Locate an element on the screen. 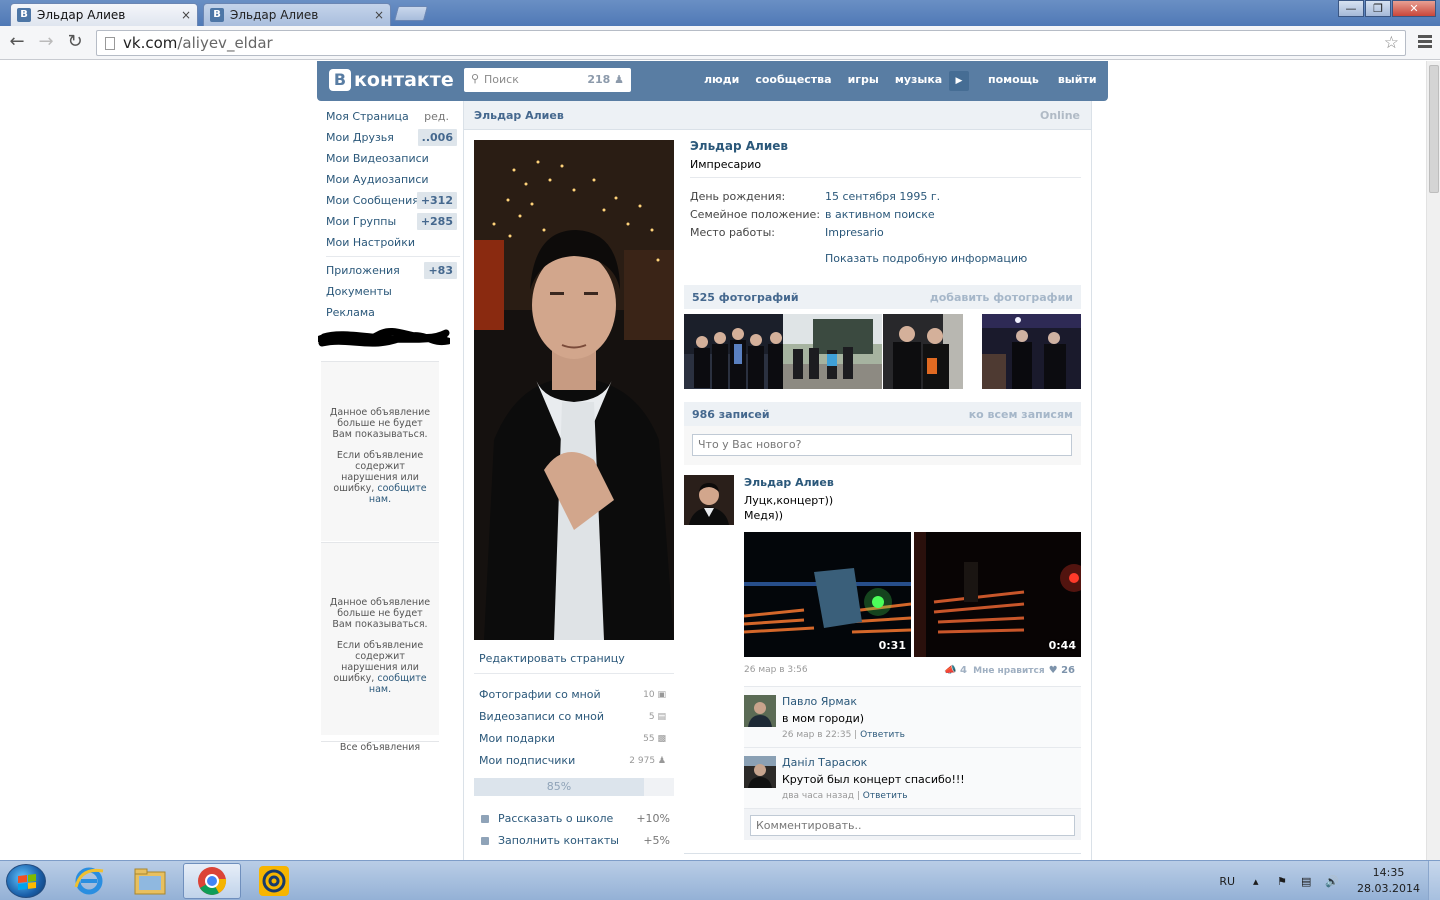  minimize-button: — is located at coordinates (1351, 8).